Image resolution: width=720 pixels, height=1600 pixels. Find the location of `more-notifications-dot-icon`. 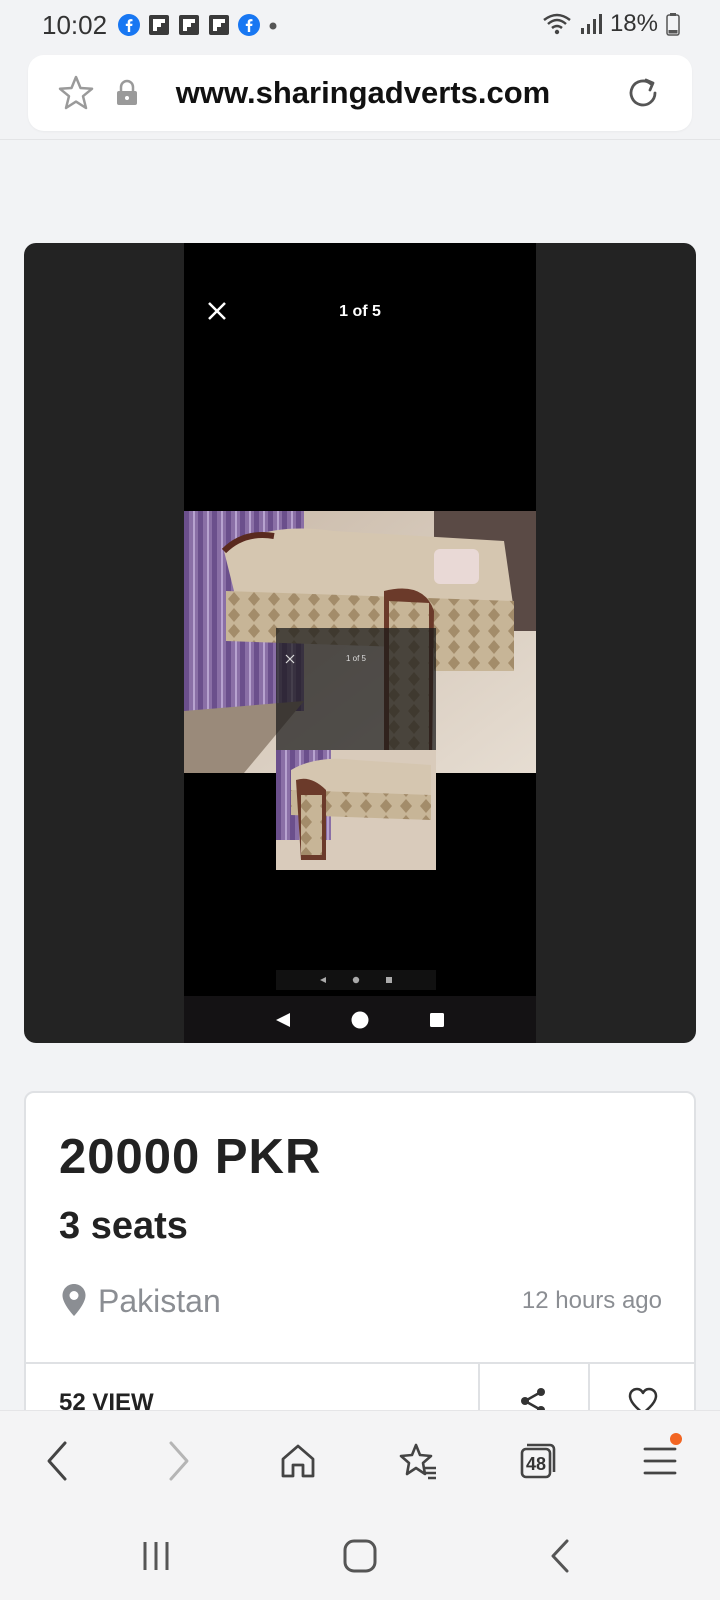

more-notifications-dot-icon is located at coordinates (273, 26).